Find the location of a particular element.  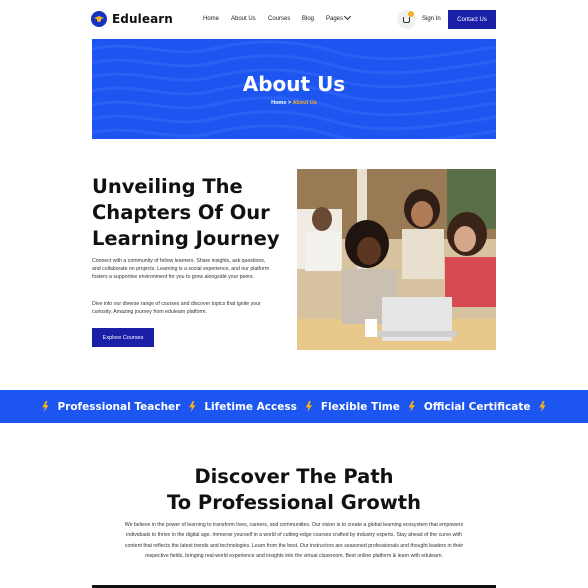

discover-heading: Discover The Path To Professional Growth is located at coordinates (294, 490).